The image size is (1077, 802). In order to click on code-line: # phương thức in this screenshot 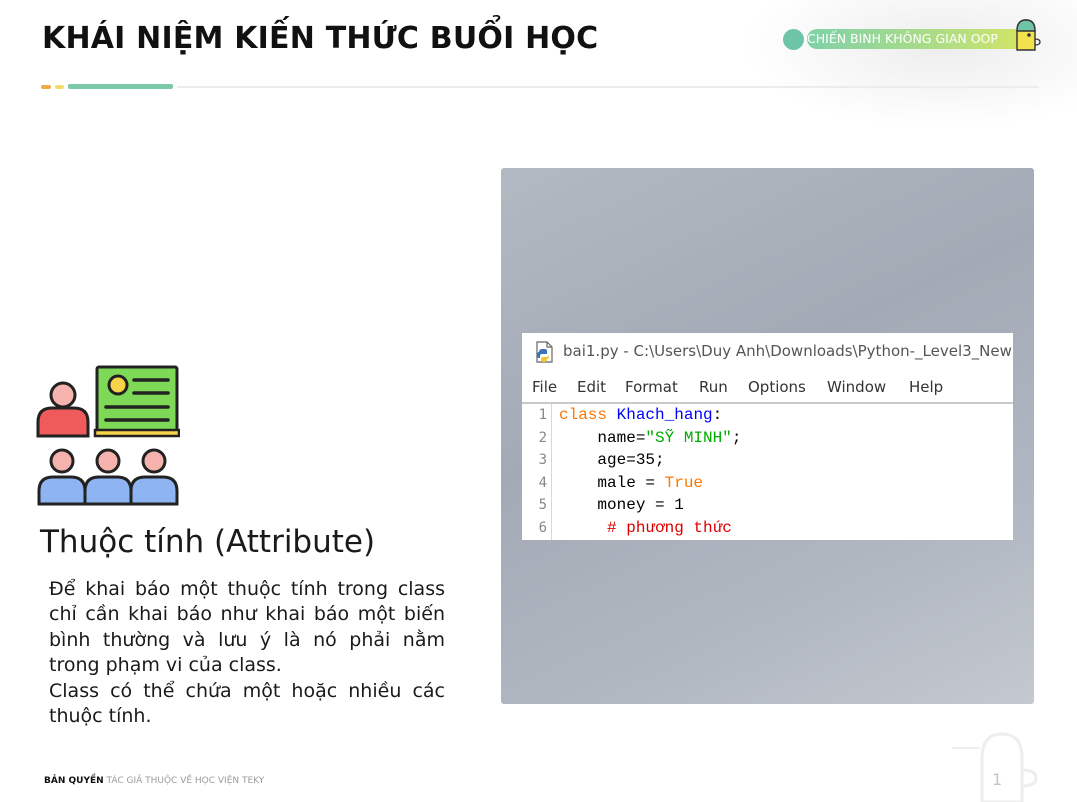, I will do `click(645, 528)`.